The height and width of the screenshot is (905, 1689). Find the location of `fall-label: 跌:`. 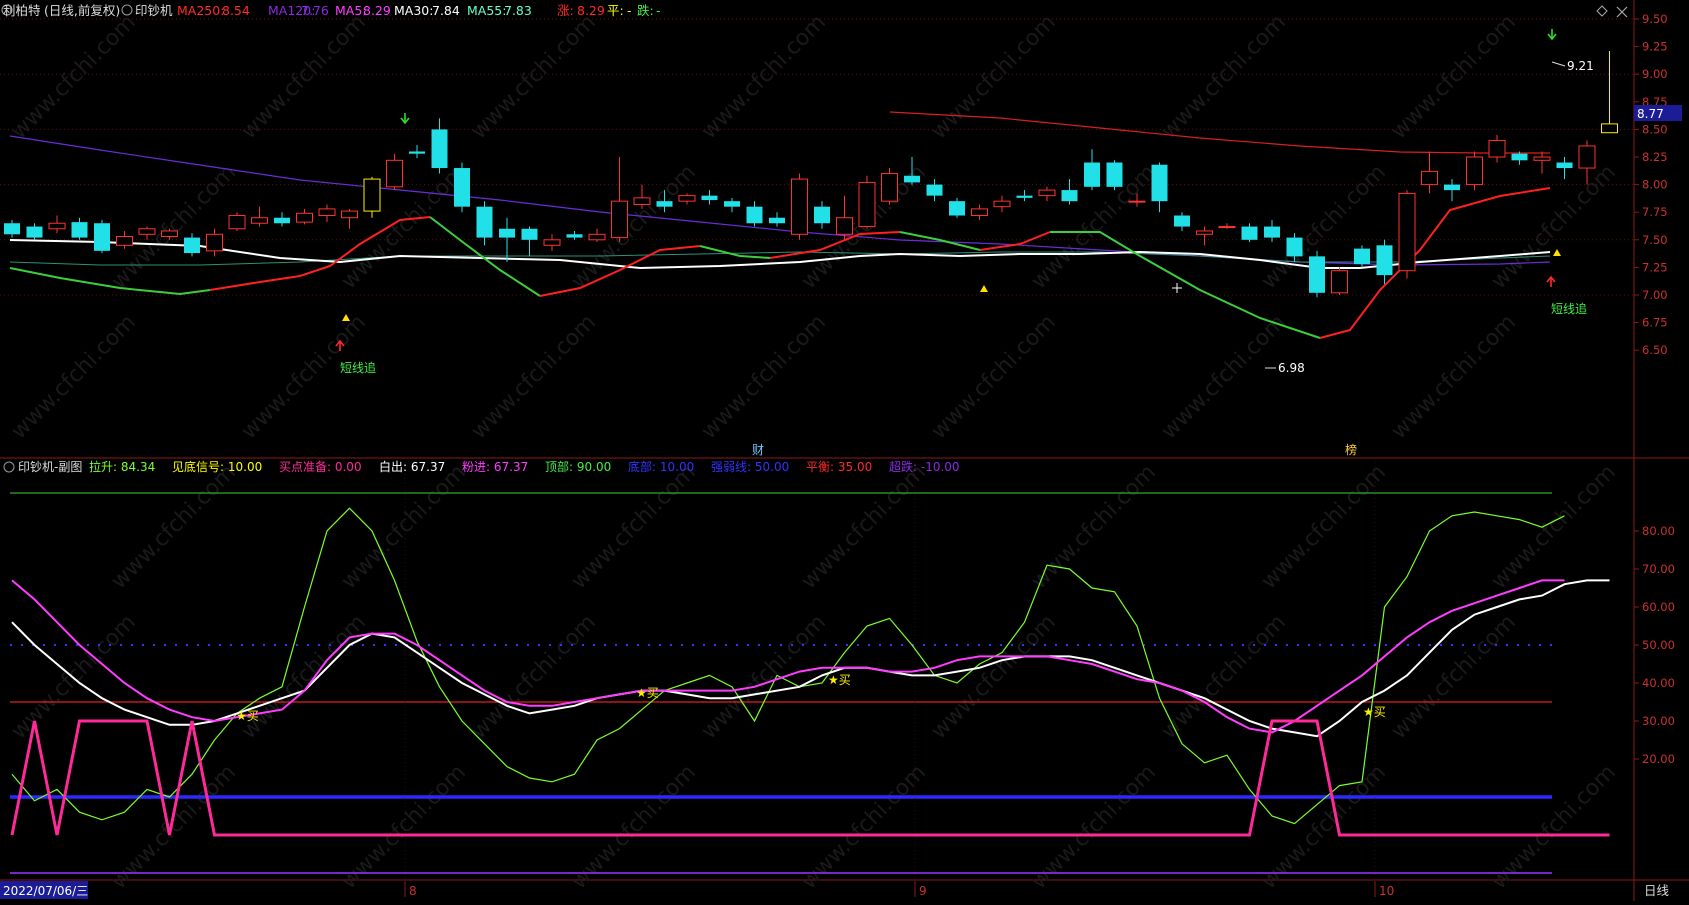

fall-label: 跌: is located at coordinates (645, 10).